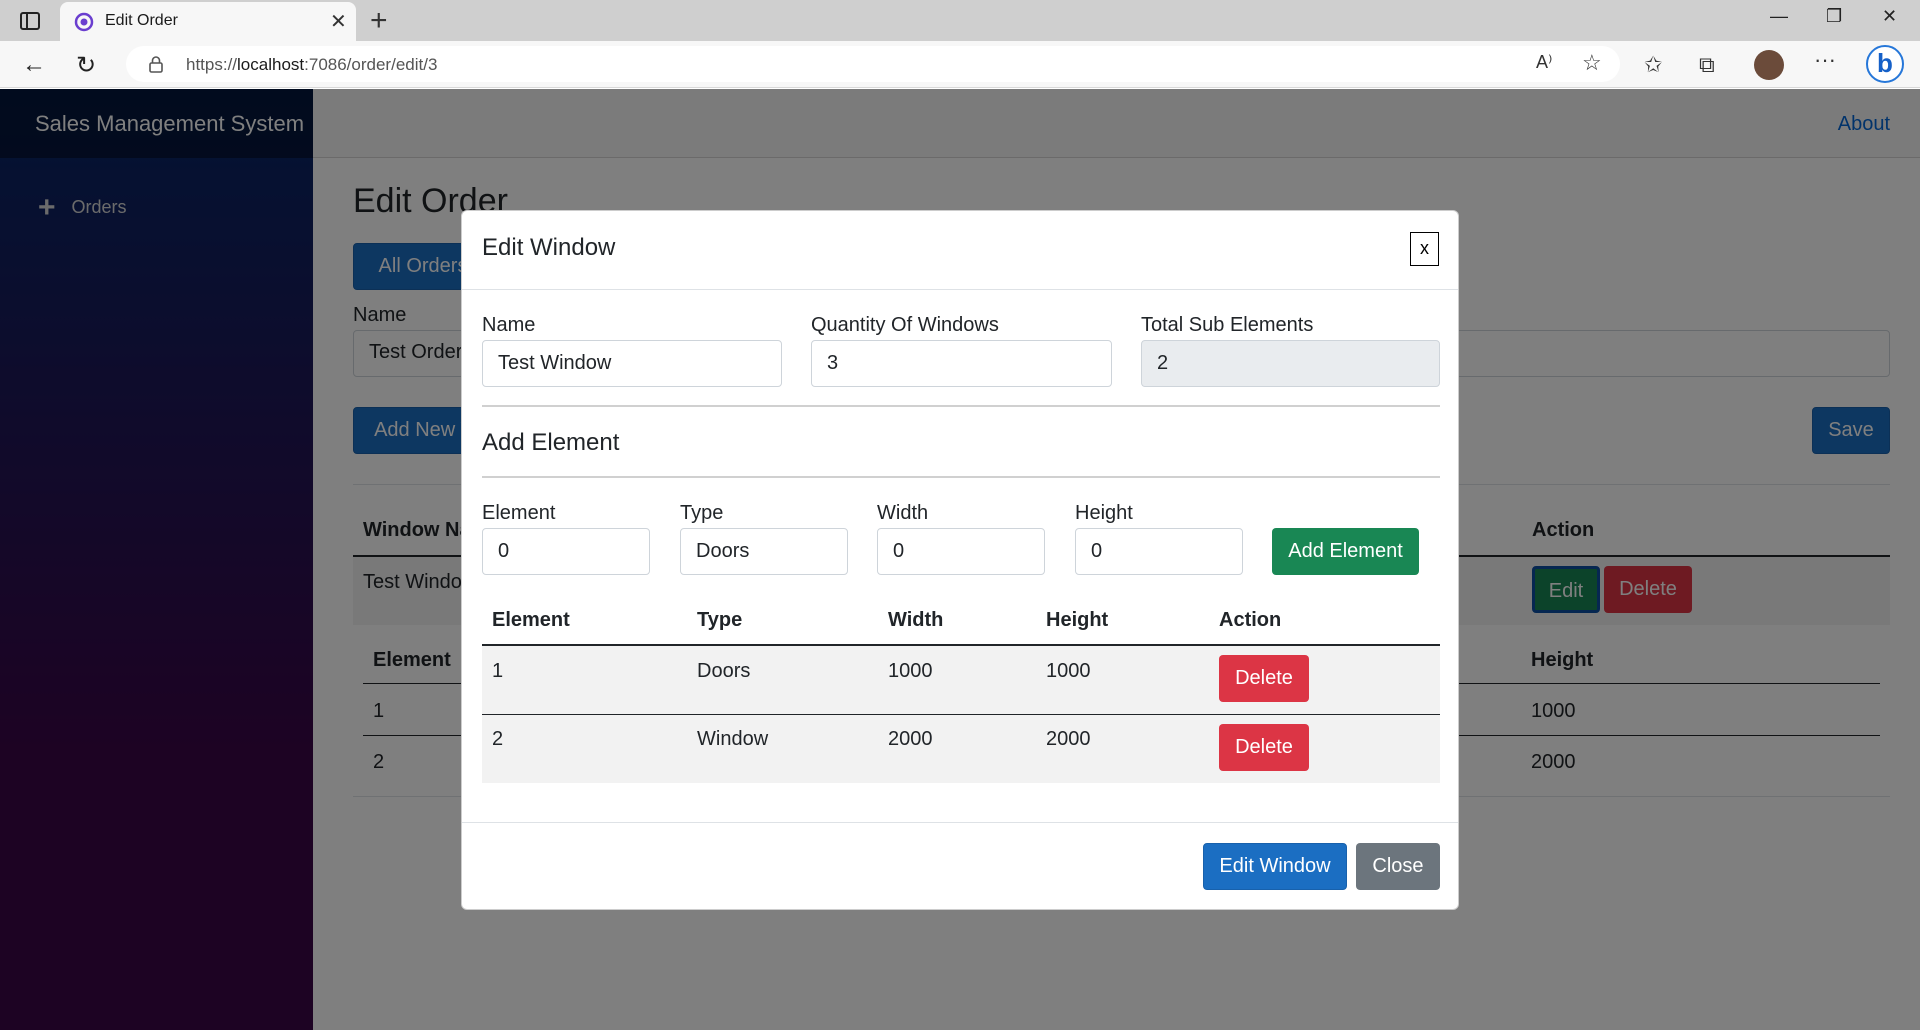  What do you see at coordinates (916, 620) in the screenshot?
I see `table-header-width: Width` at bounding box center [916, 620].